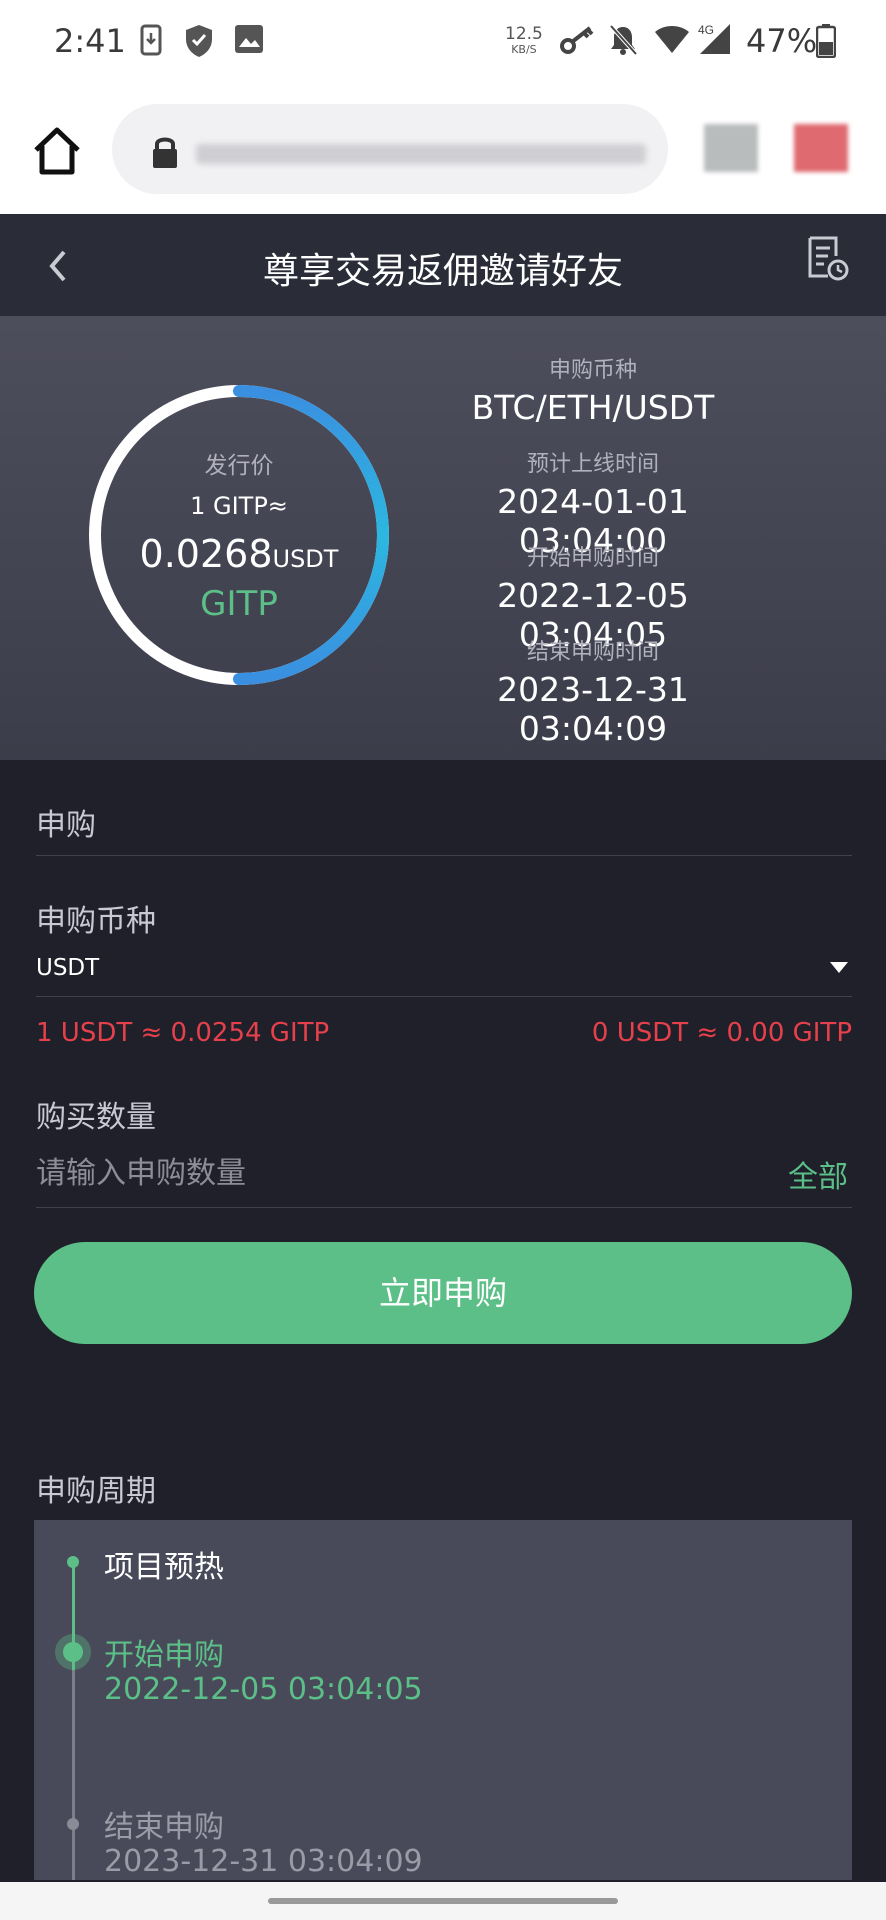 This screenshot has height=1920, width=886. Describe the element at coordinates (592, 464) in the screenshot. I see `info-label: 预计上线时间` at that location.